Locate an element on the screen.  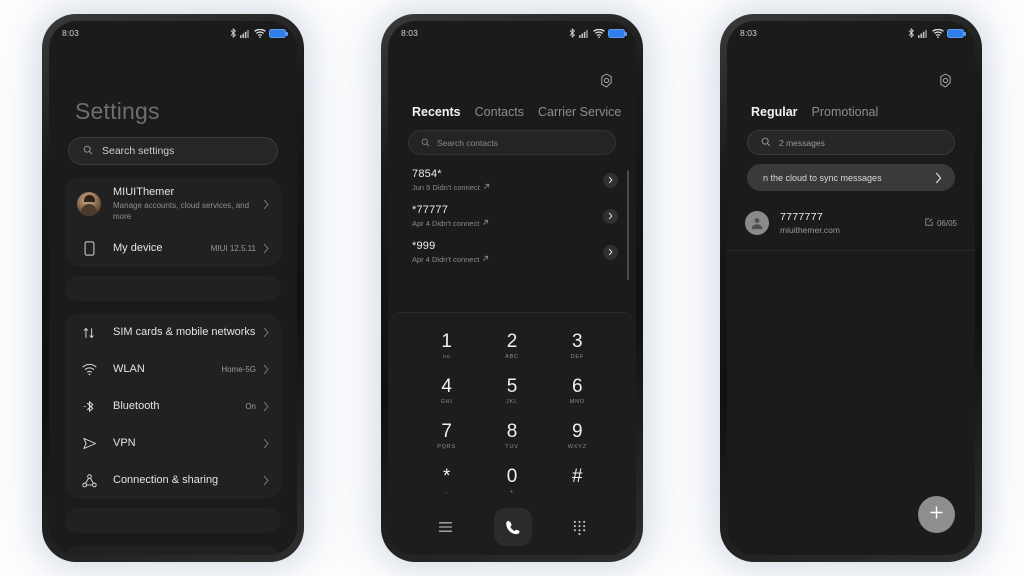
sidebar-item-bluetooth: Bluetooth On is located at coordinates (173, 406).